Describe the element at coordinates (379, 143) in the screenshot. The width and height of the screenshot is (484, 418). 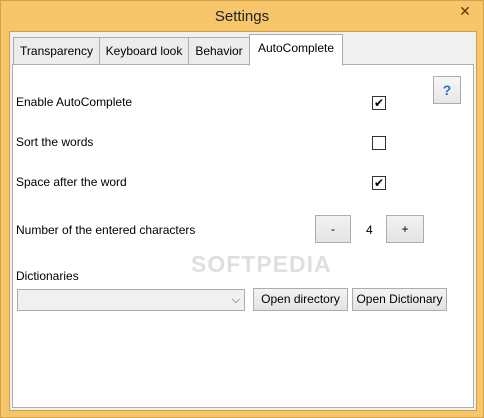
I see `sort-words-checkbox` at that location.